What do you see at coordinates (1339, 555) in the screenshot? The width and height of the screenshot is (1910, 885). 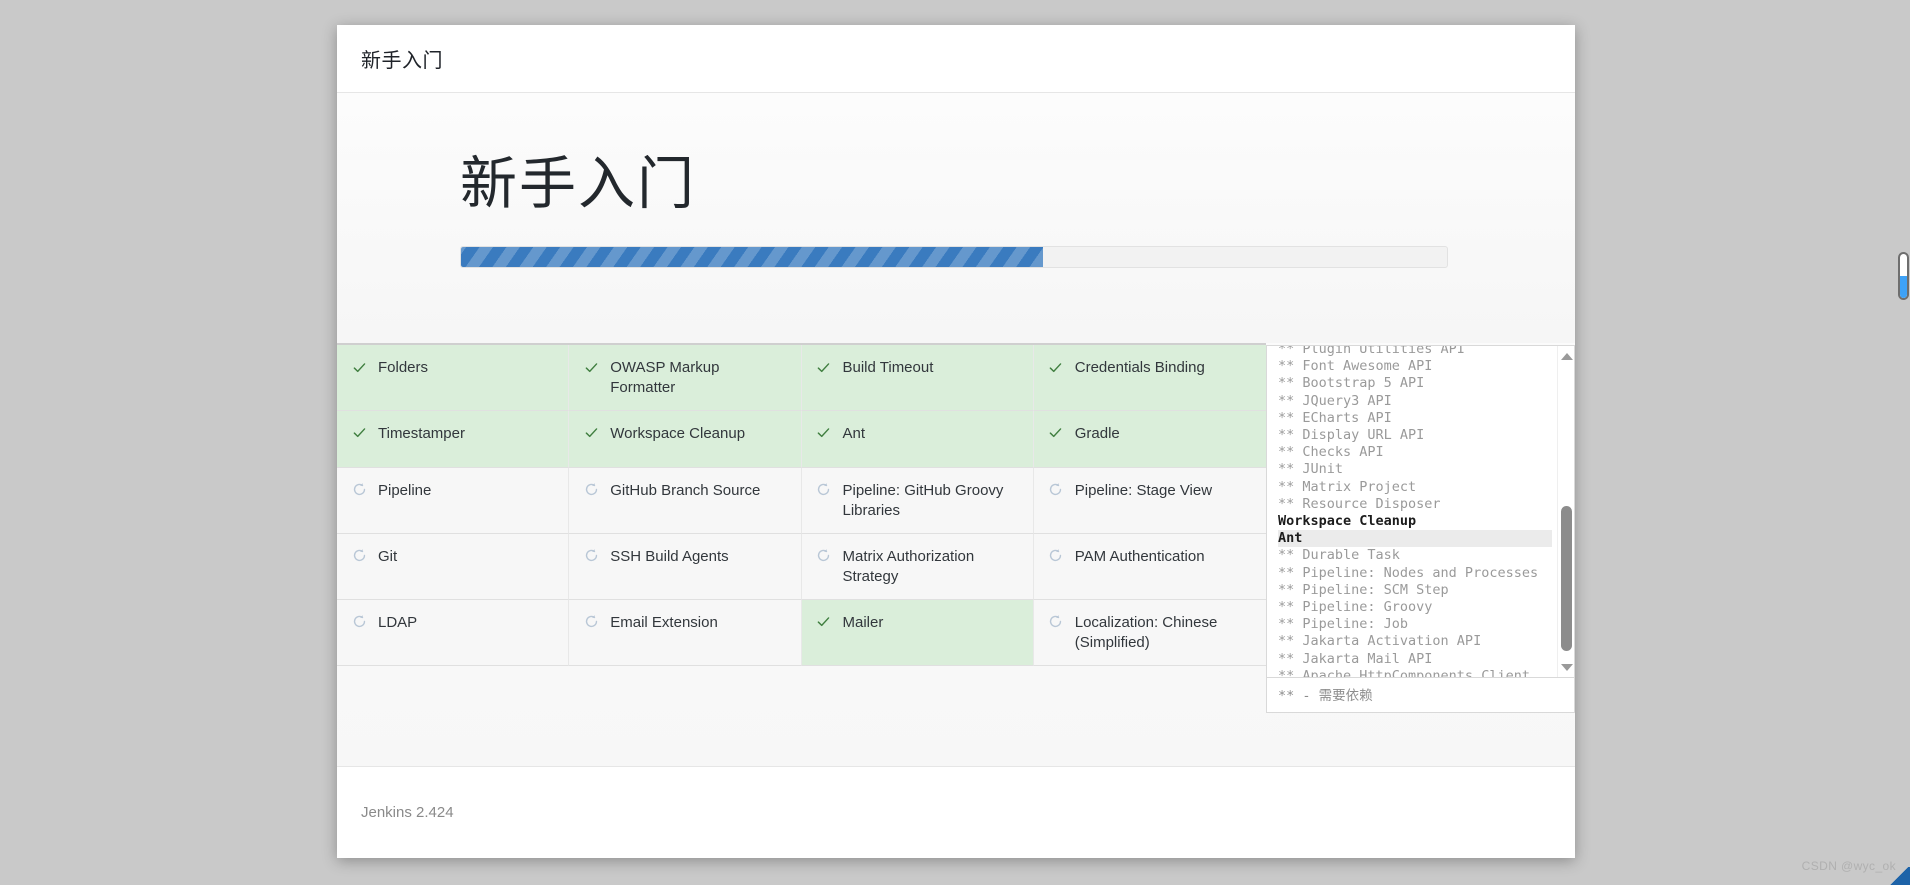 I see `install-log-line: ** Durable Task` at bounding box center [1339, 555].